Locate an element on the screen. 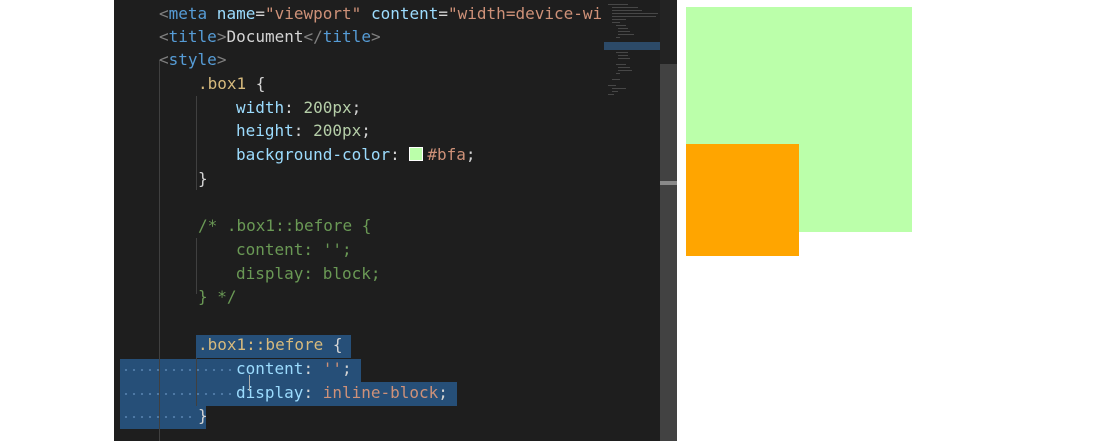  code-line: <title>Document</title> is located at coordinates (270, 37).